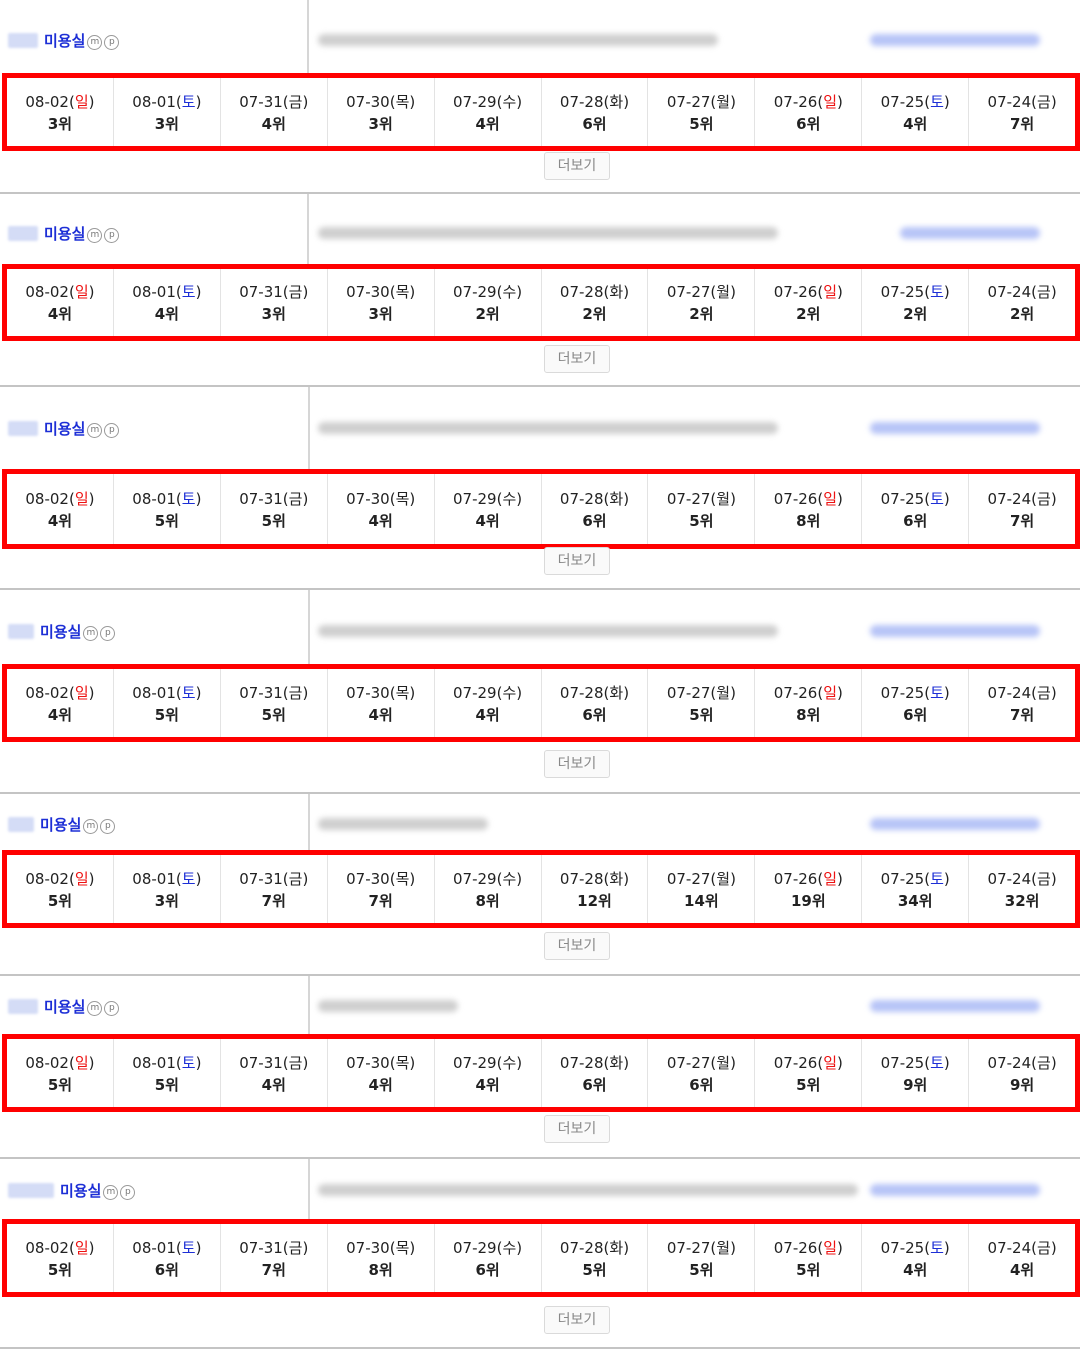 This screenshot has width=1080, height=1350. What do you see at coordinates (1022, 1258) in the screenshot?
I see `rank-cell: 07-24(금) 4위` at bounding box center [1022, 1258].